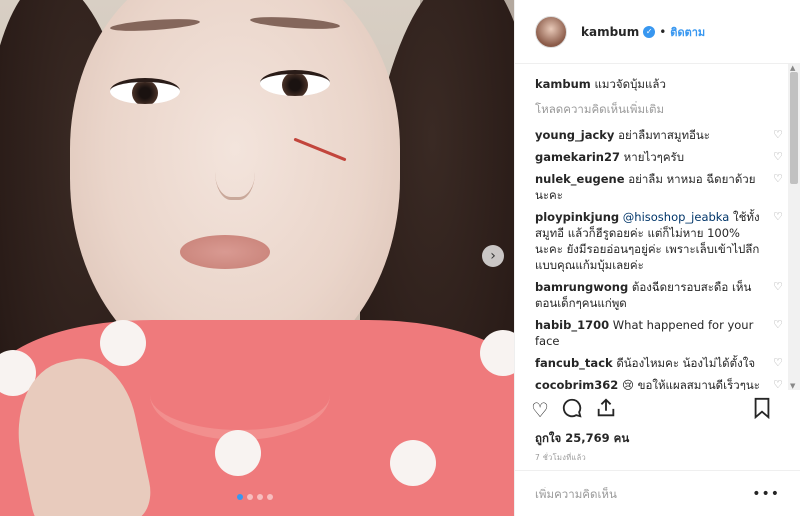 The height and width of the screenshot is (516, 800). Describe the element at coordinates (654, 157) in the screenshot. I see `comment-text: หายไวๆครับ` at that location.